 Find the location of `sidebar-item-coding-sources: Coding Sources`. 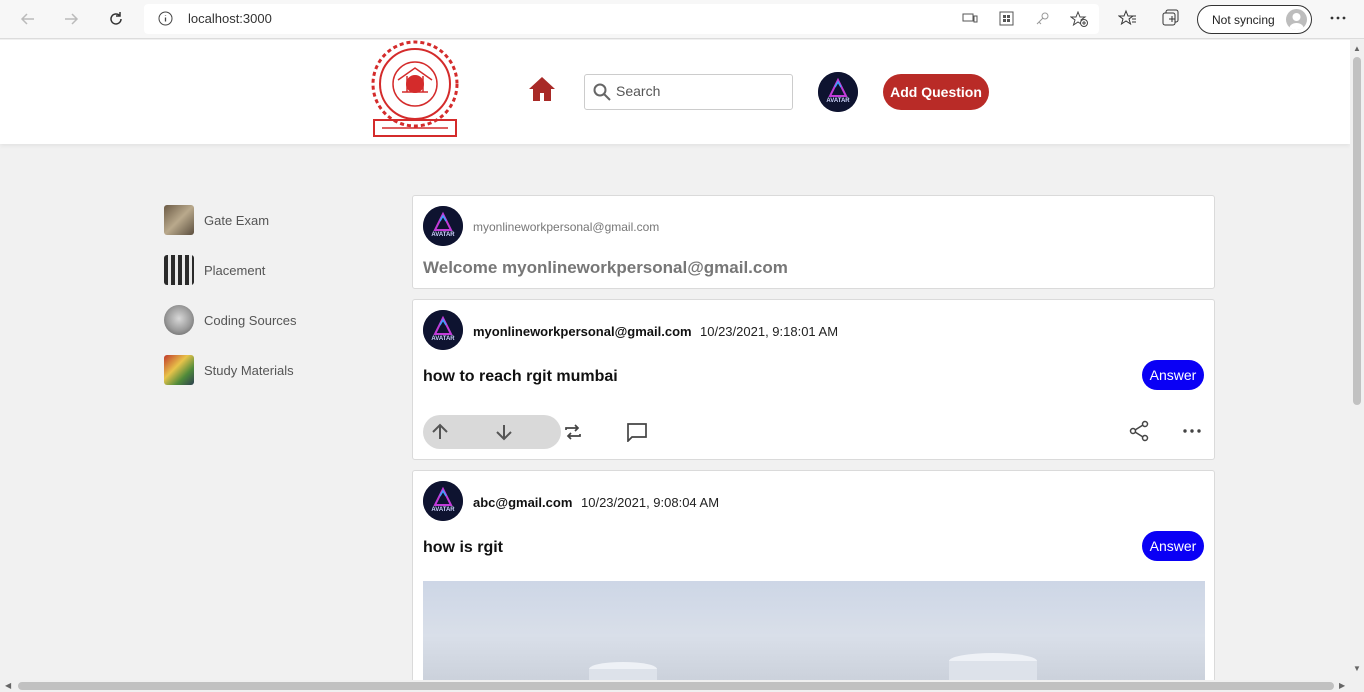

sidebar-item-coding-sources: Coding Sources is located at coordinates (264, 320).